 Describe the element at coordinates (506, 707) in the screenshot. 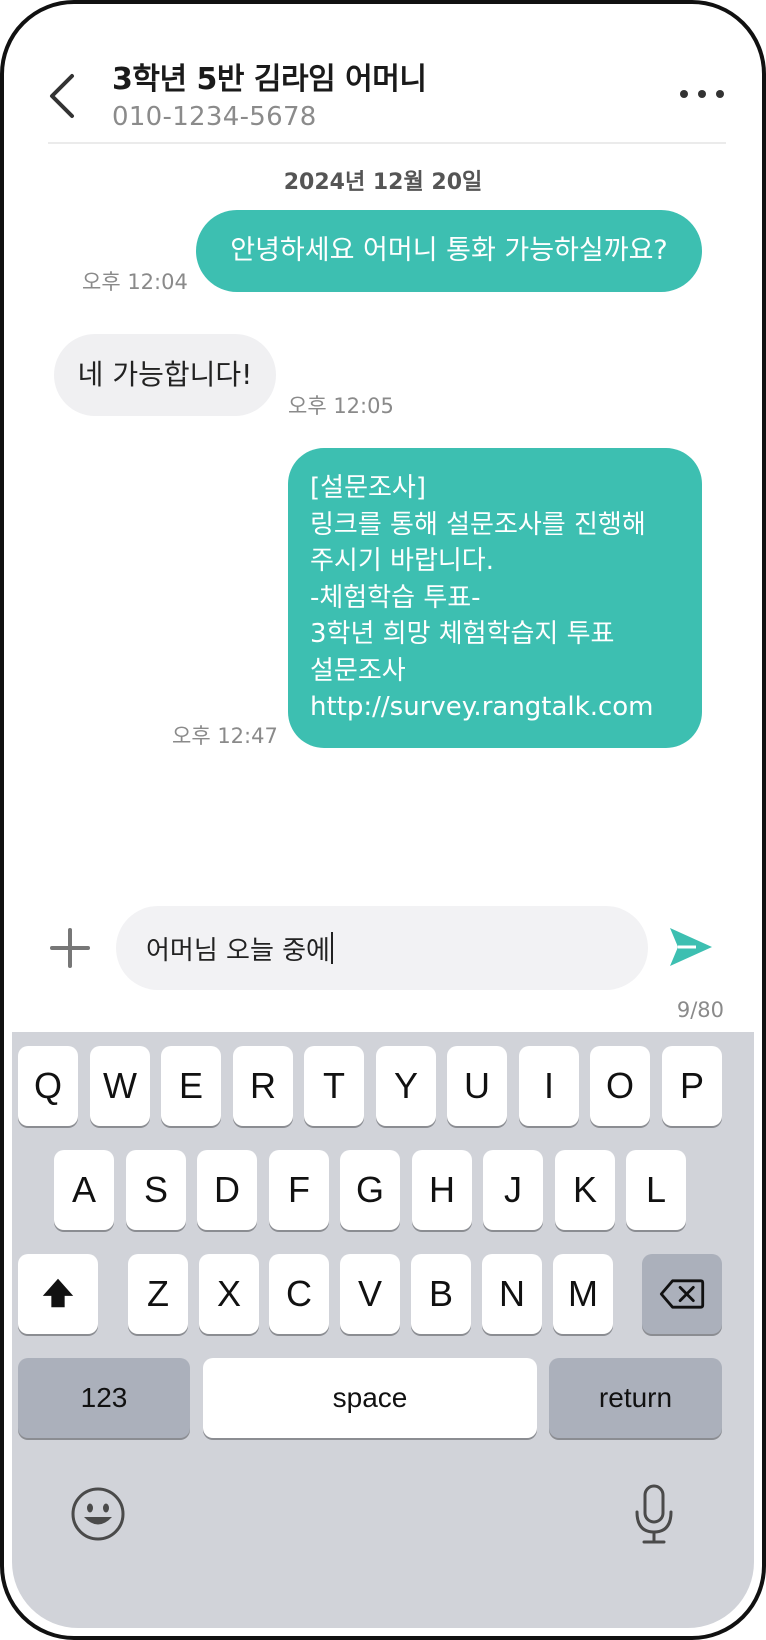

I see `survey-link: http://survey.rangtalk.com` at that location.